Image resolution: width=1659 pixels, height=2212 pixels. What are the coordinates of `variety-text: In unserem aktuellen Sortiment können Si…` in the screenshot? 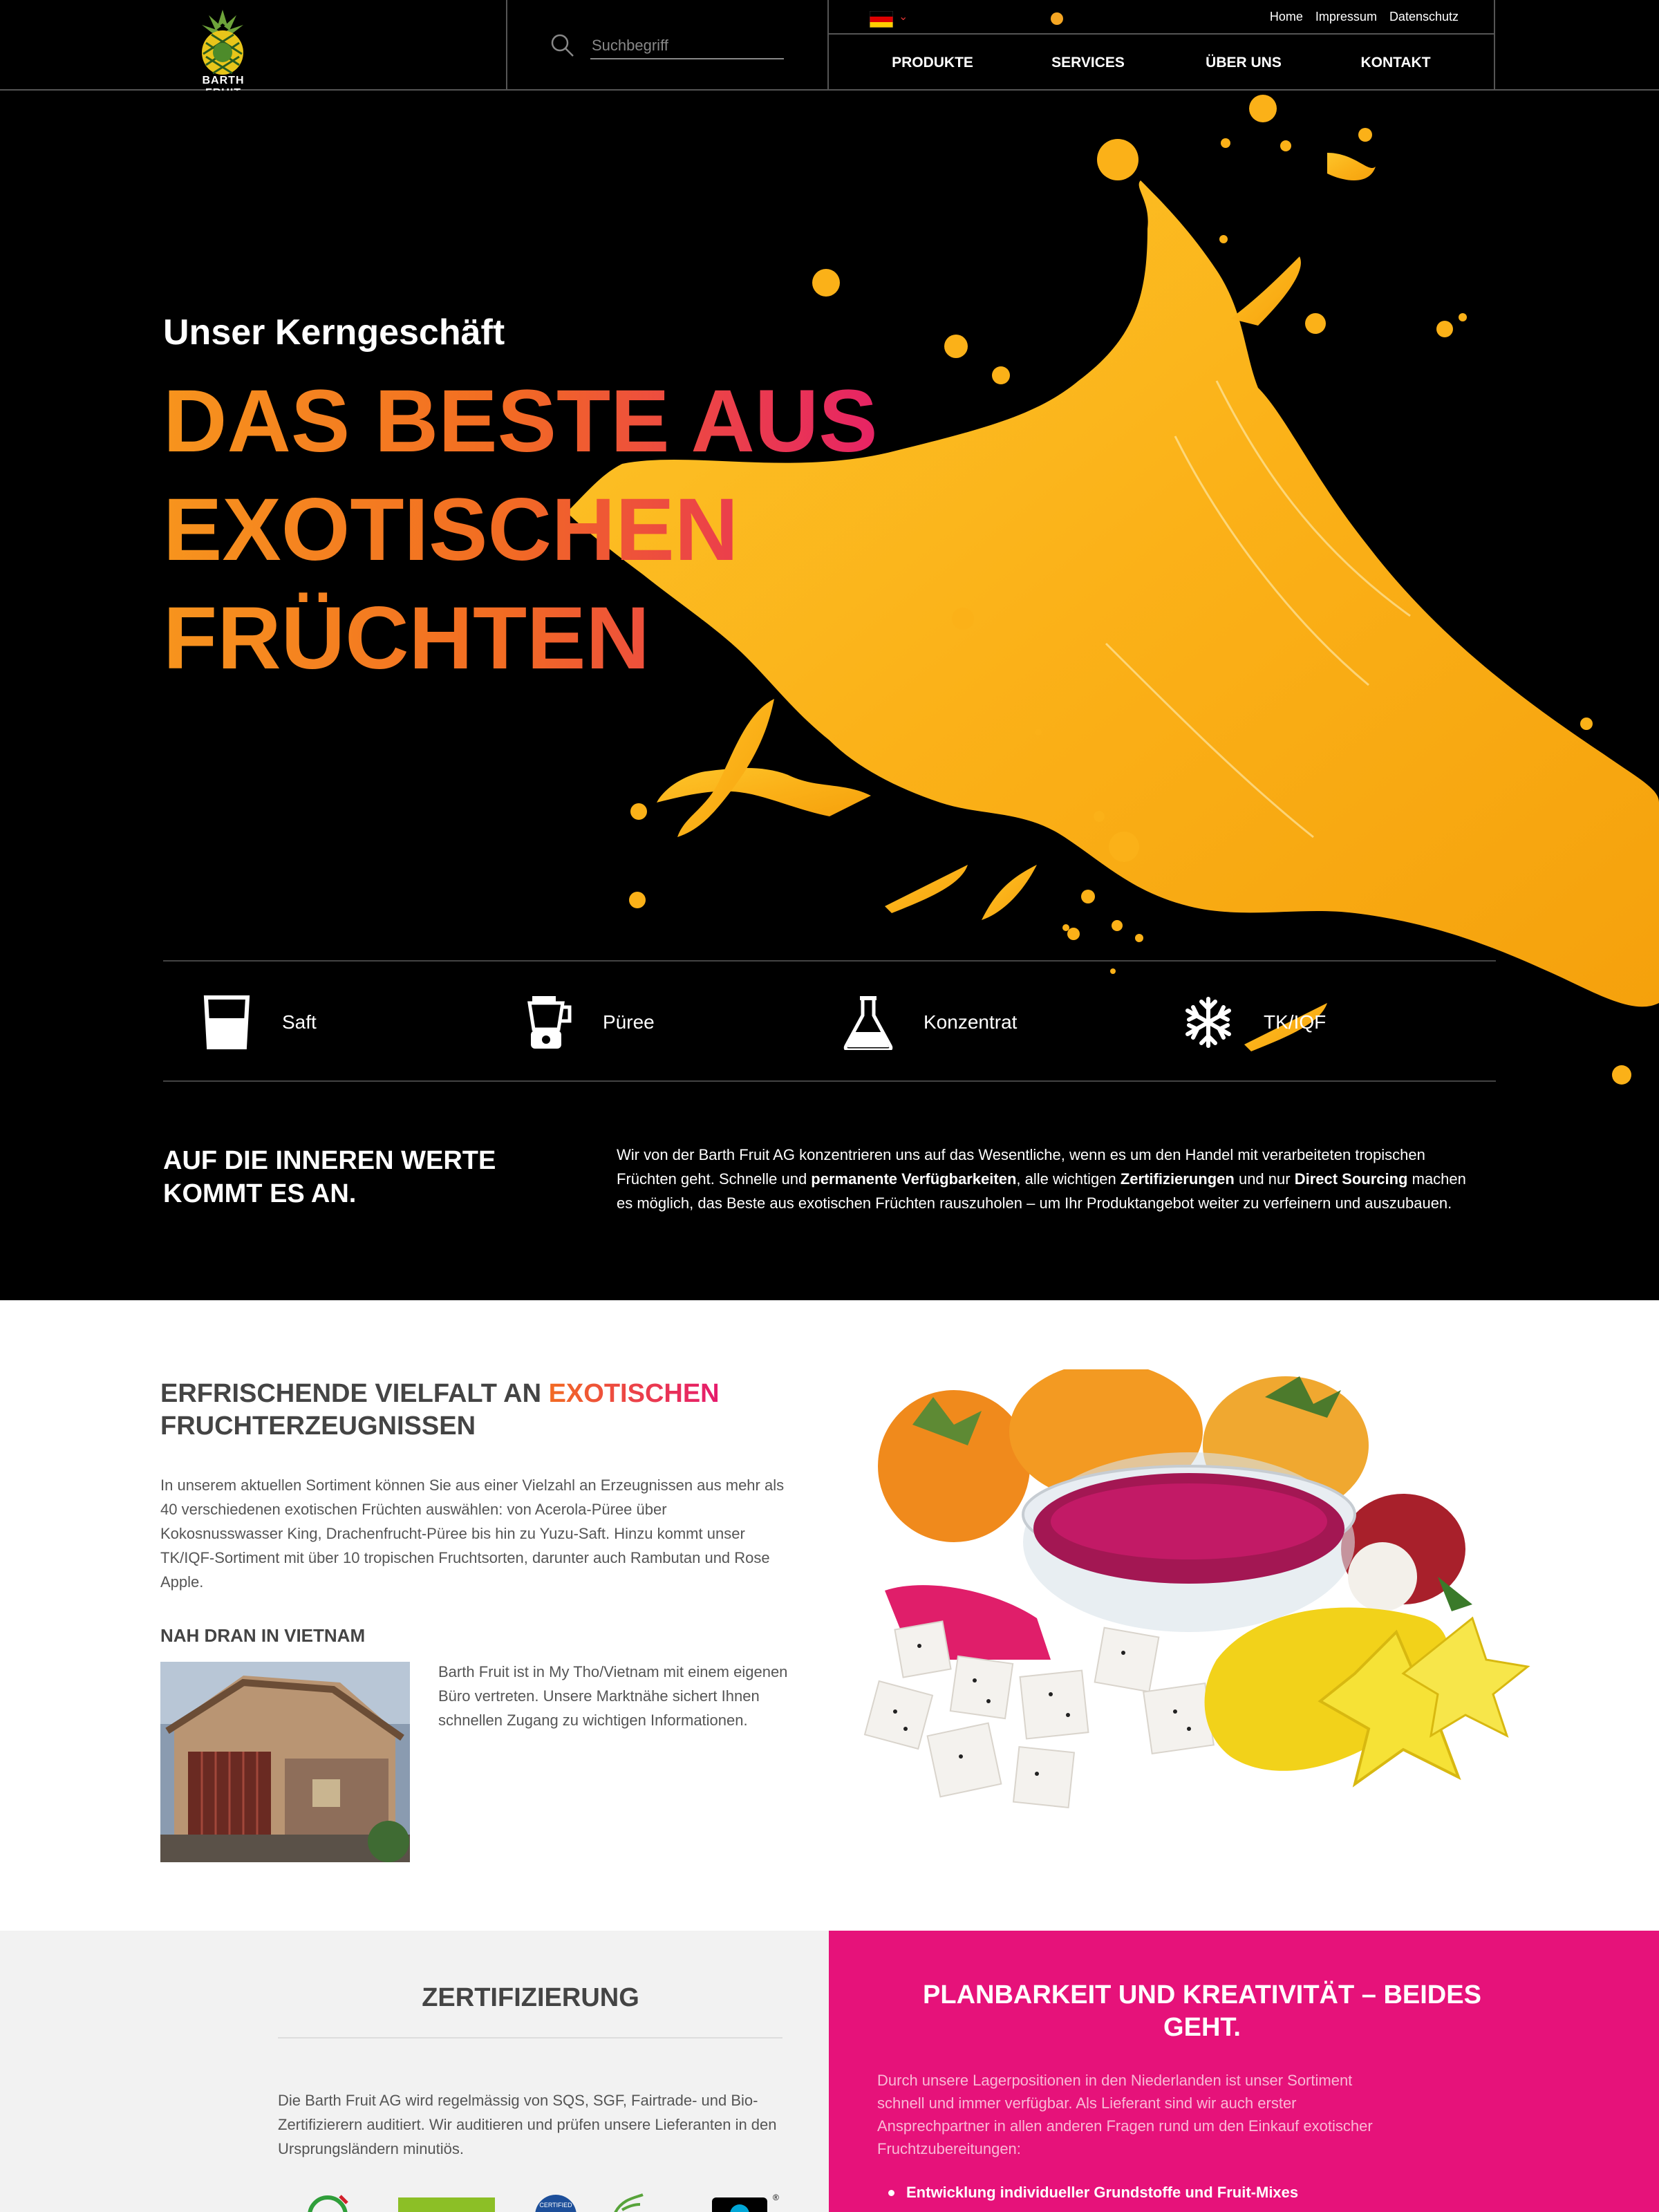 It's located at (473, 1534).